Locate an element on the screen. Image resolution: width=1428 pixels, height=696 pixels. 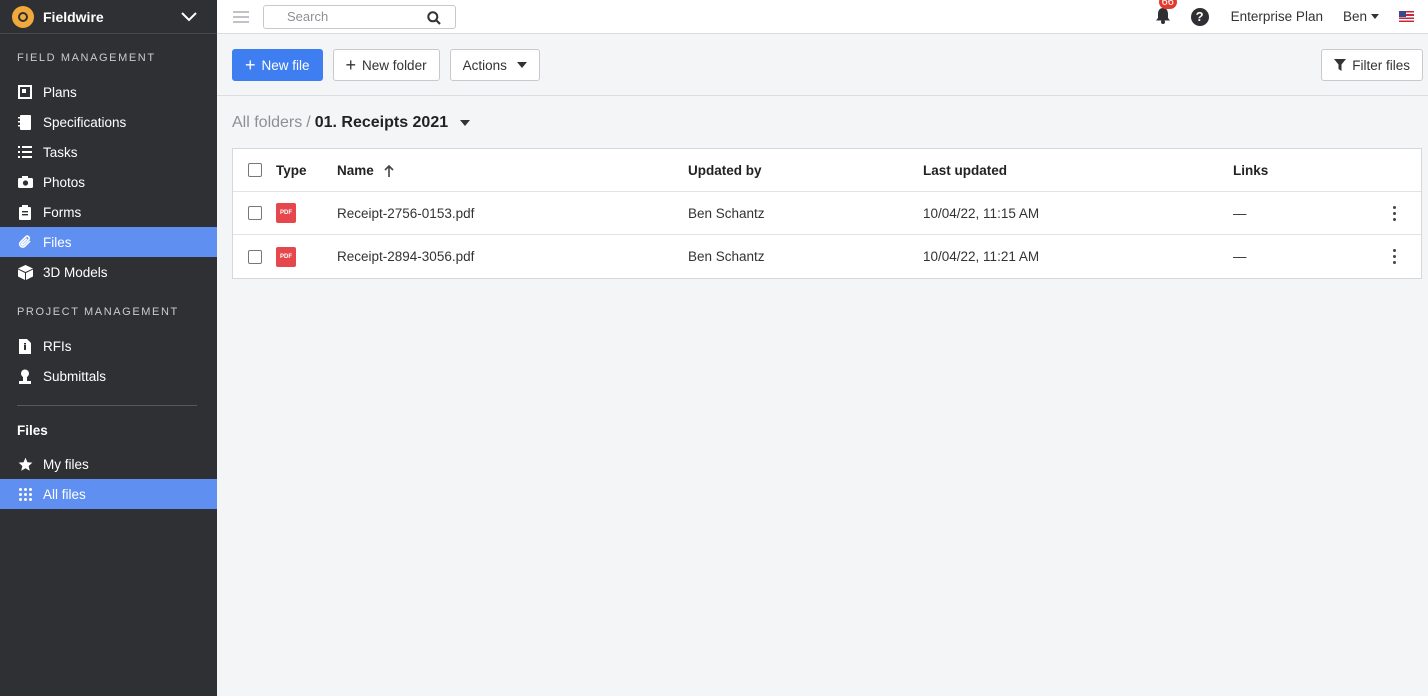
sidebar-item-files: Files is located at coordinates (108, 242).